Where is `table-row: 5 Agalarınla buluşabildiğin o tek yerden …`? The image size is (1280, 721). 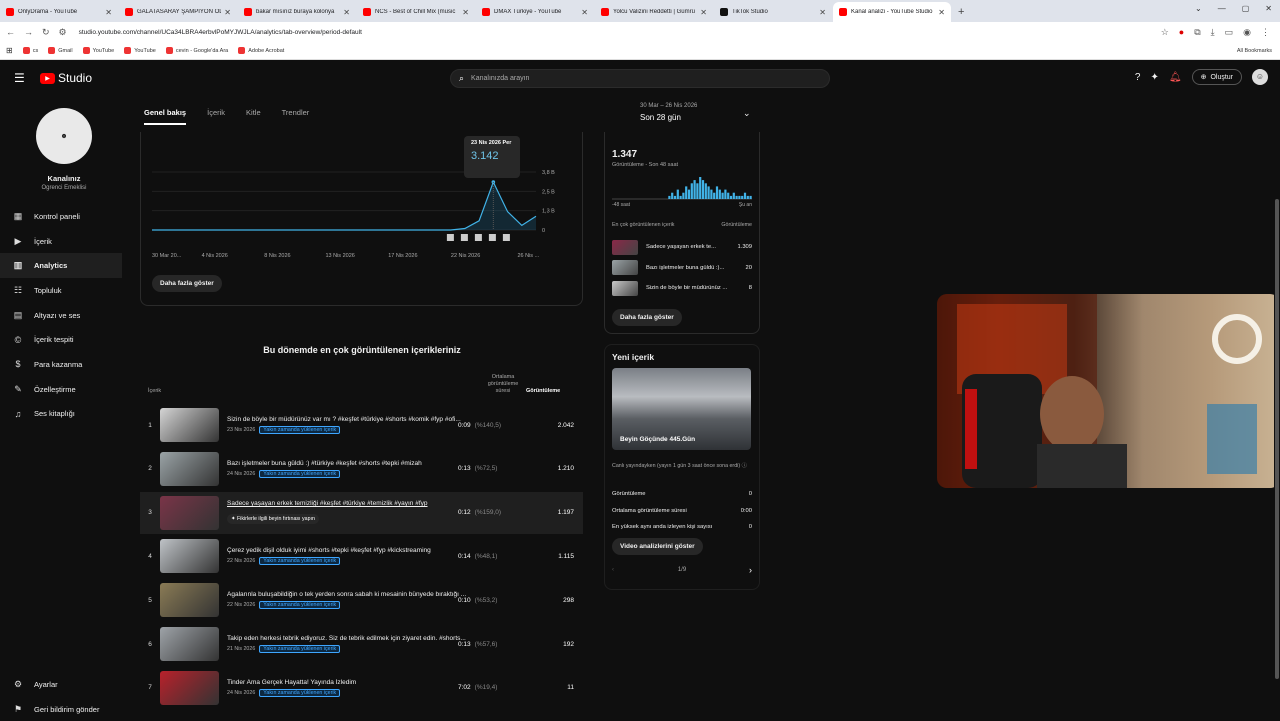
table-row: 5 Agalarınla buluşabildiğin o tek yerden … is located at coordinates (361, 600).